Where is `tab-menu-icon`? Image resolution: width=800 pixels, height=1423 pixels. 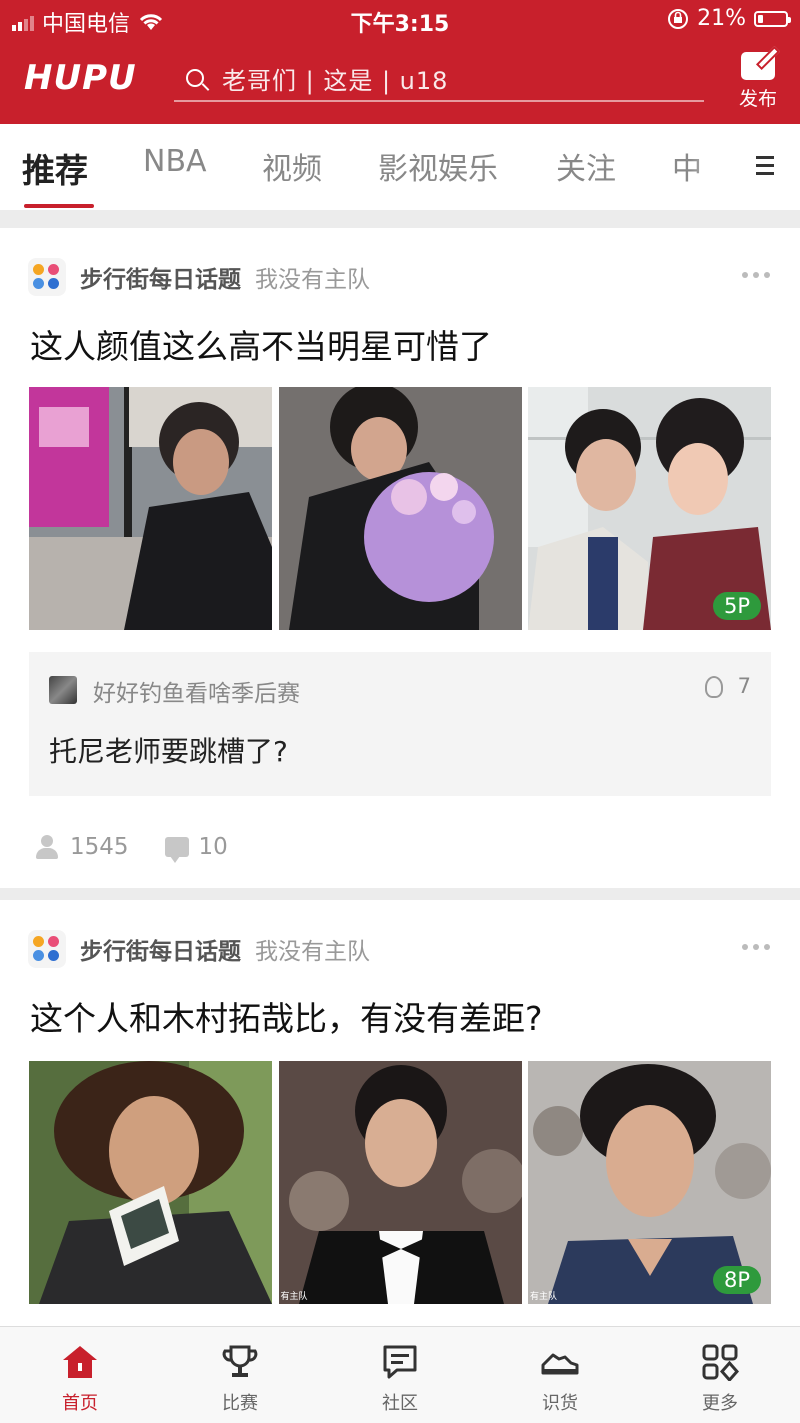 tab-menu-icon is located at coordinates (765, 168).